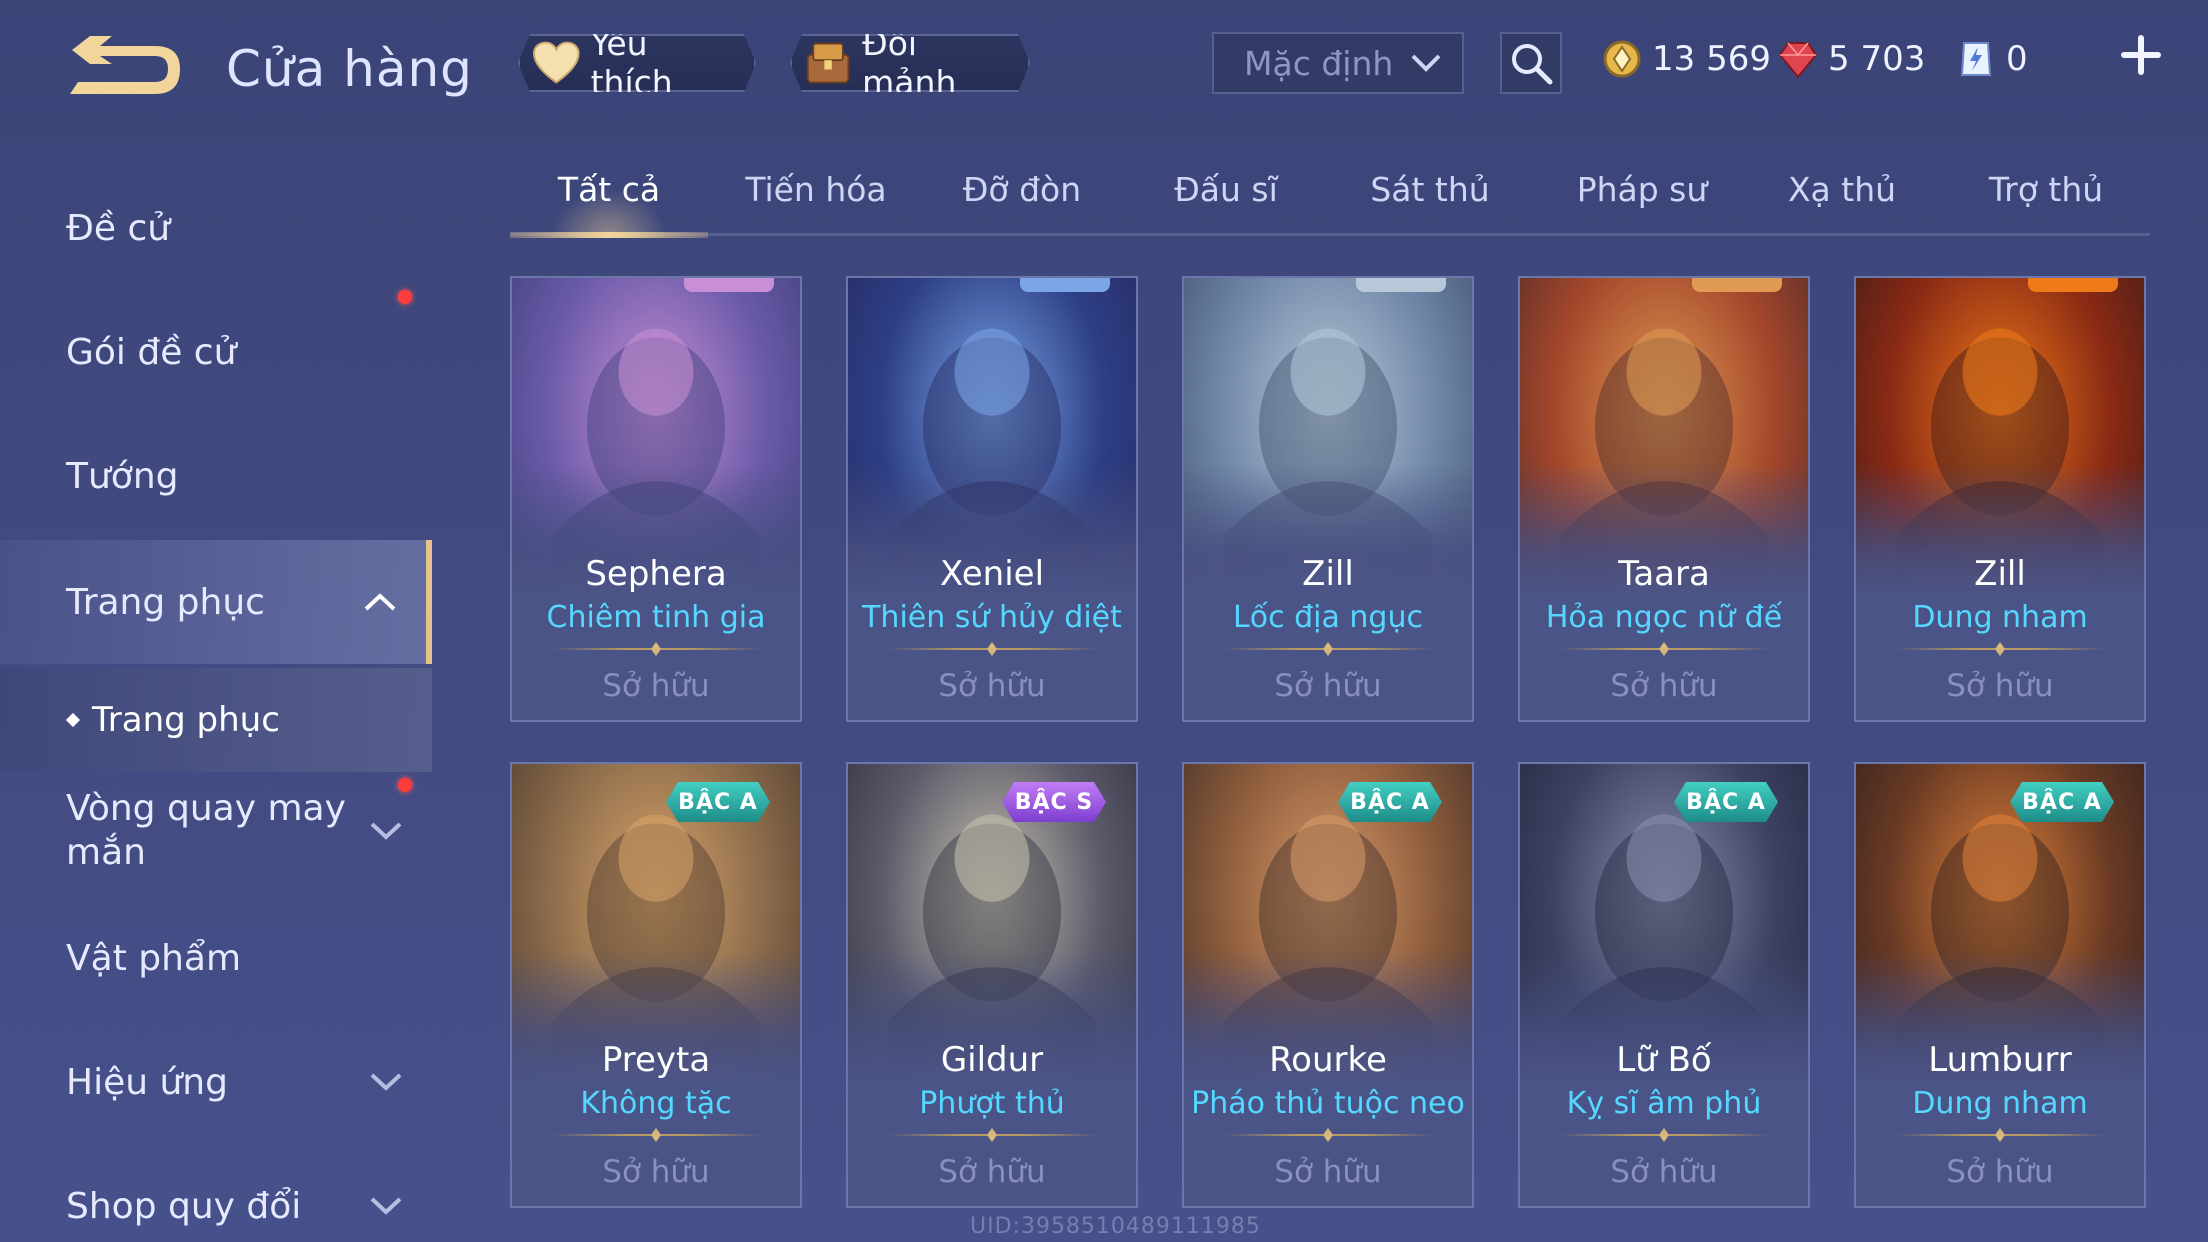 Image resolution: width=2208 pixels, height=1242 pixels. I want to click on sort-dropdown: Mặc định, so click(1338, 63).